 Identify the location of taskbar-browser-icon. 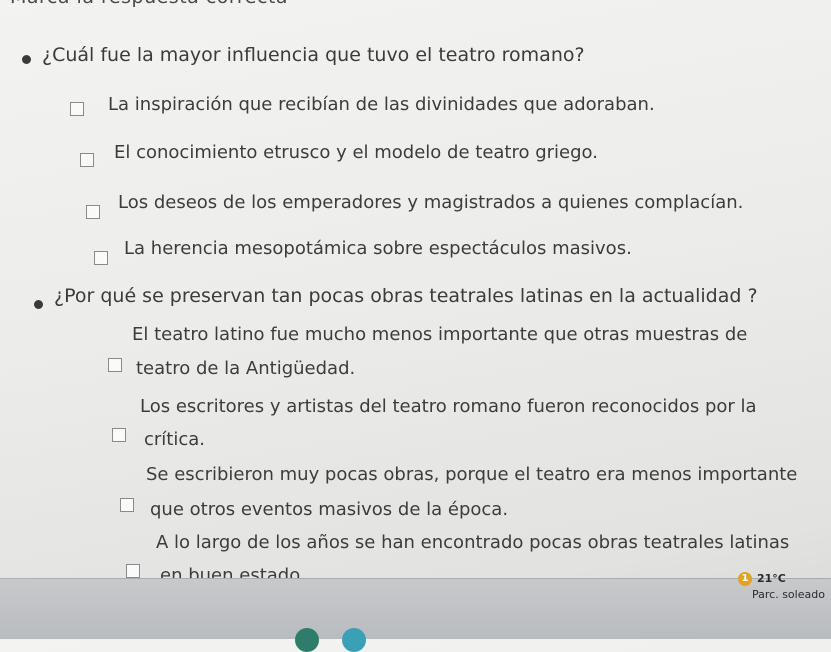
(354, 640).